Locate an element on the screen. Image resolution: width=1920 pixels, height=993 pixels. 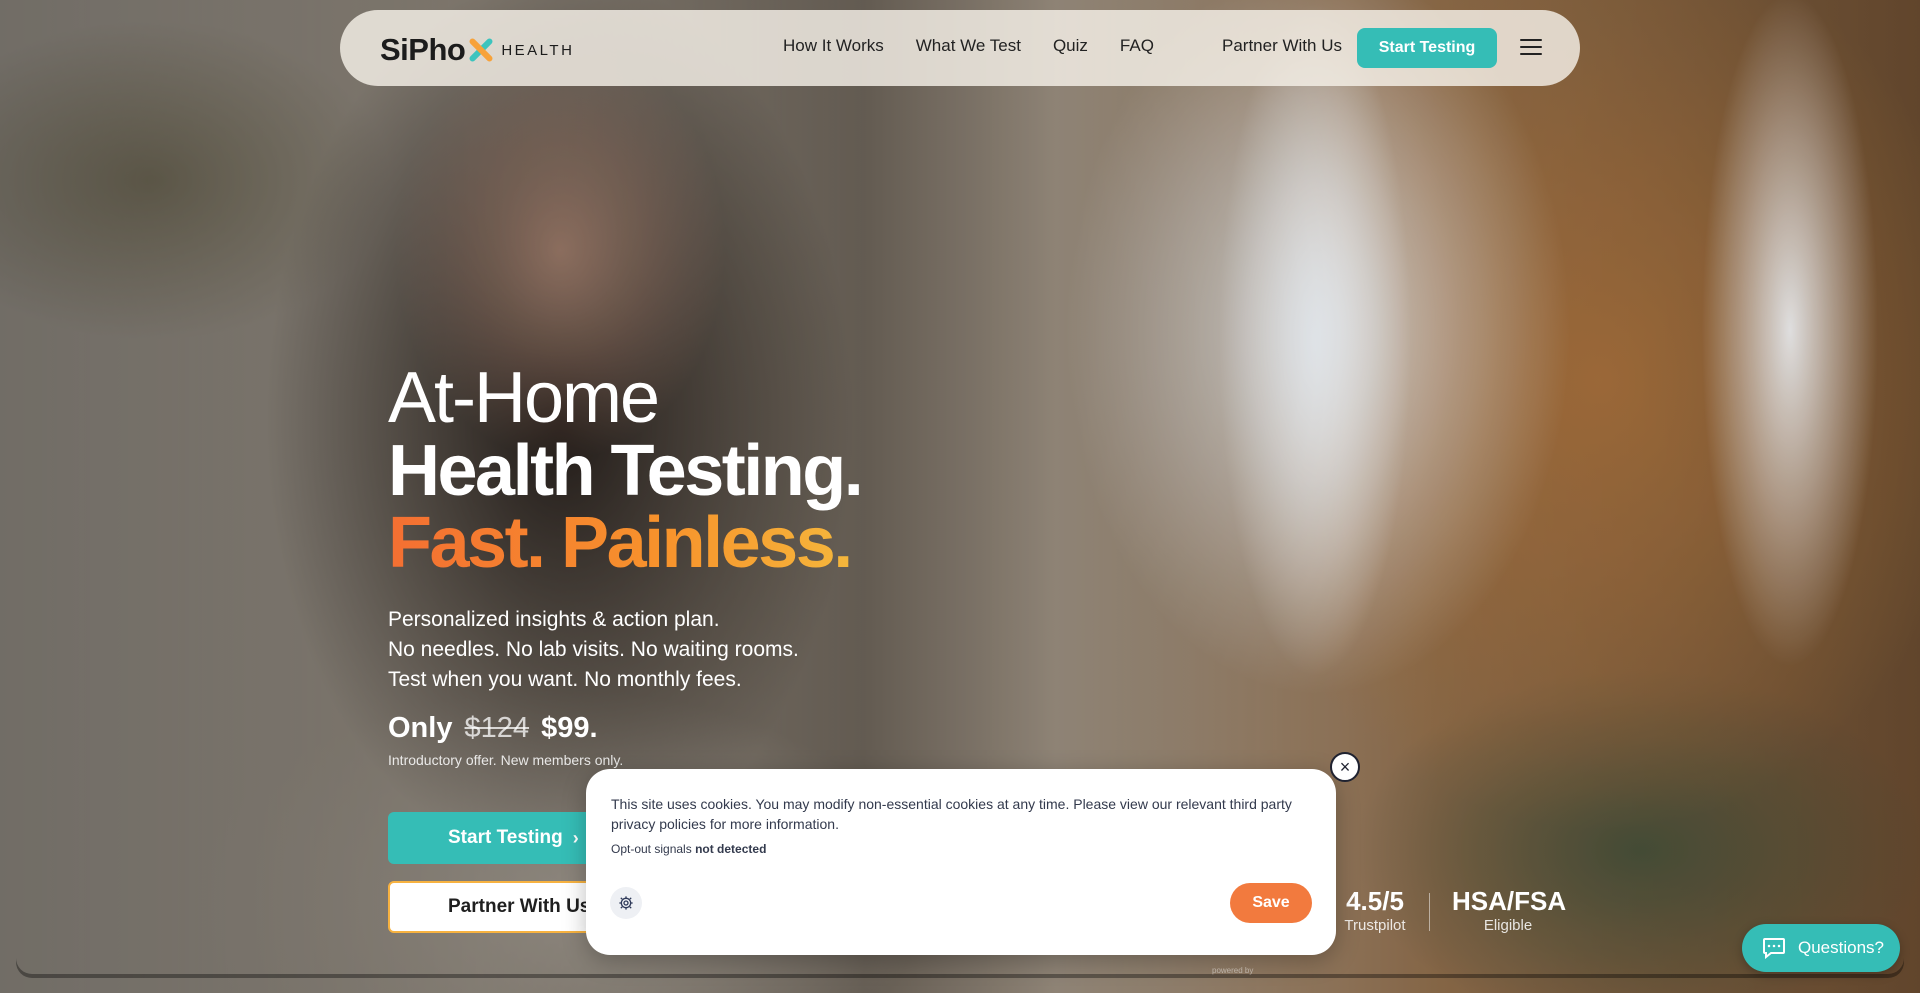
logo: SiPho HEALTH is located at coordinates (477, 50).